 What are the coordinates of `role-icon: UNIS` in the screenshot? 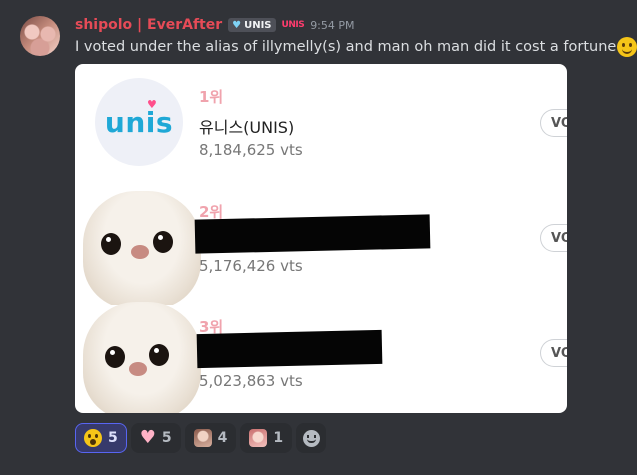 It's located at (293, 25).